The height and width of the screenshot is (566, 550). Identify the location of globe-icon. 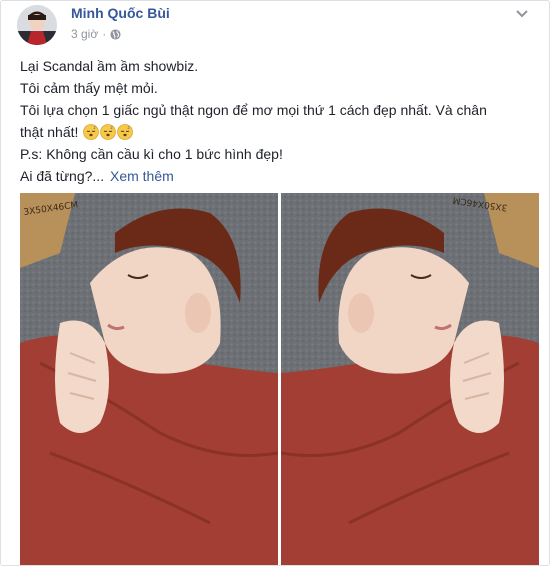
(115, 34).